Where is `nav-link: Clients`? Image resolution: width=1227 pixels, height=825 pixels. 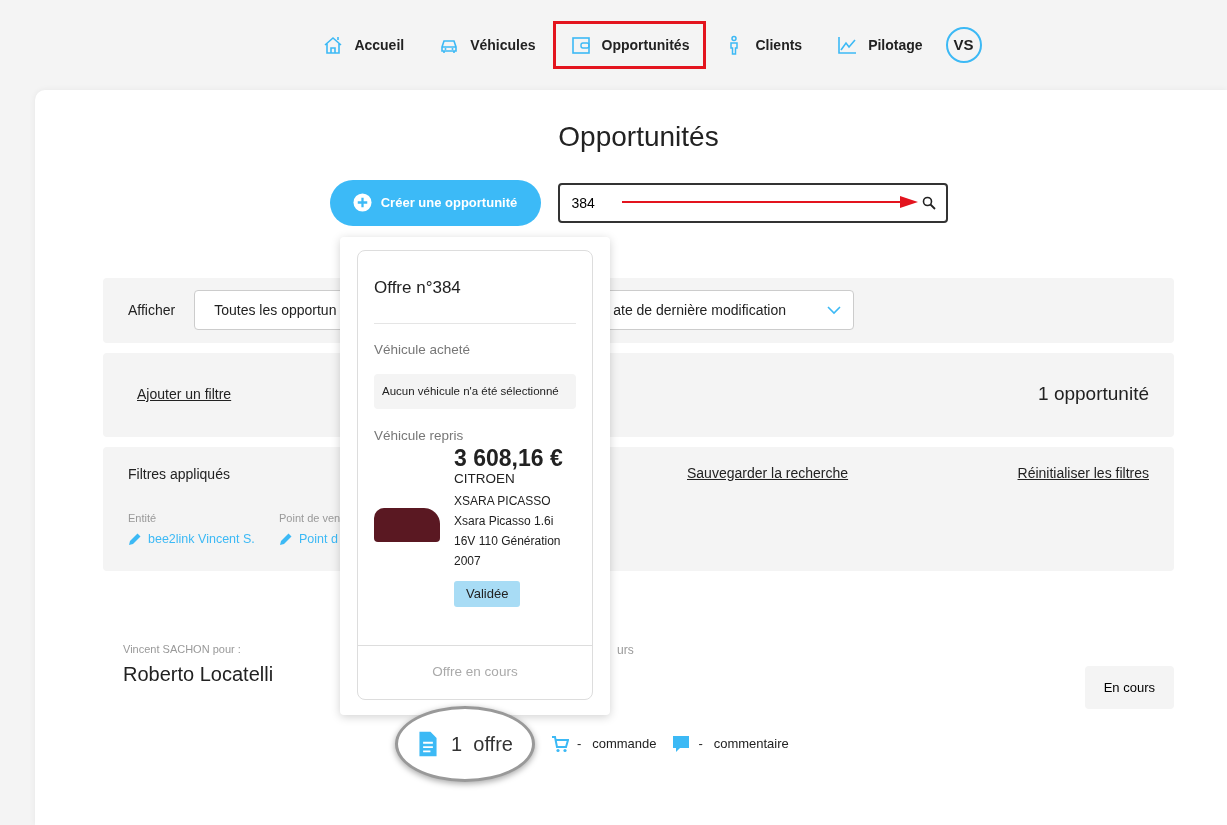
nav-link: Clients is located at coordinates (763, 45).